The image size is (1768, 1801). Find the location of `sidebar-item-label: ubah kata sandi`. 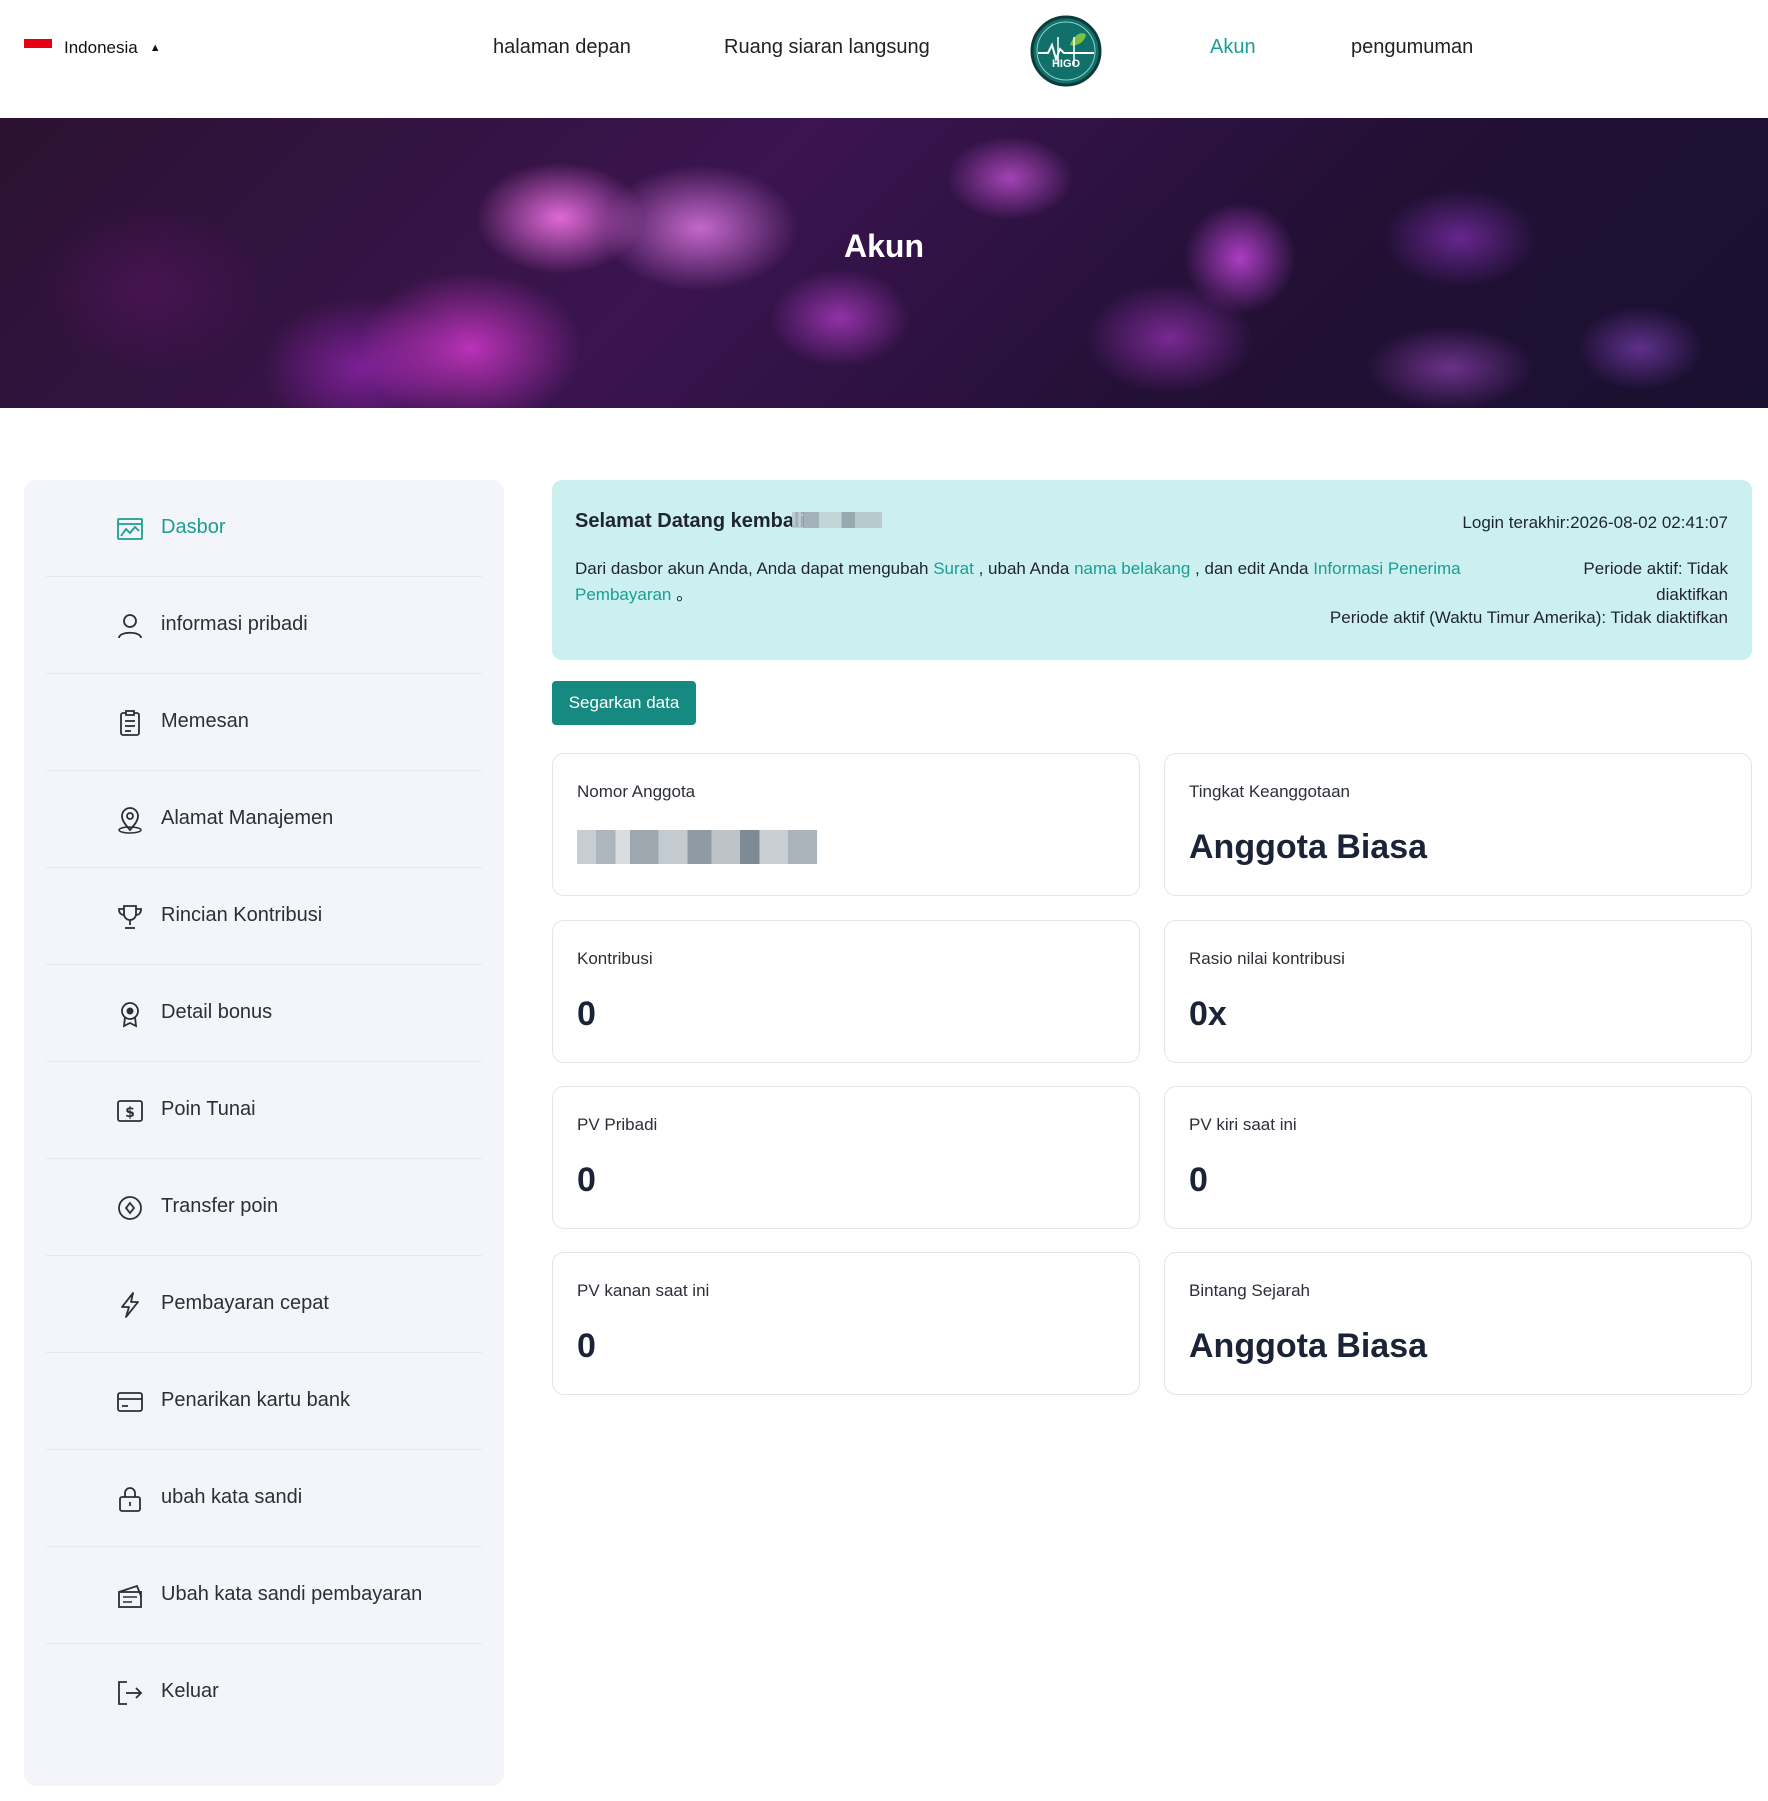

sidebar-item-label: ubah kata sandi is located at coordinates (232, 1497).